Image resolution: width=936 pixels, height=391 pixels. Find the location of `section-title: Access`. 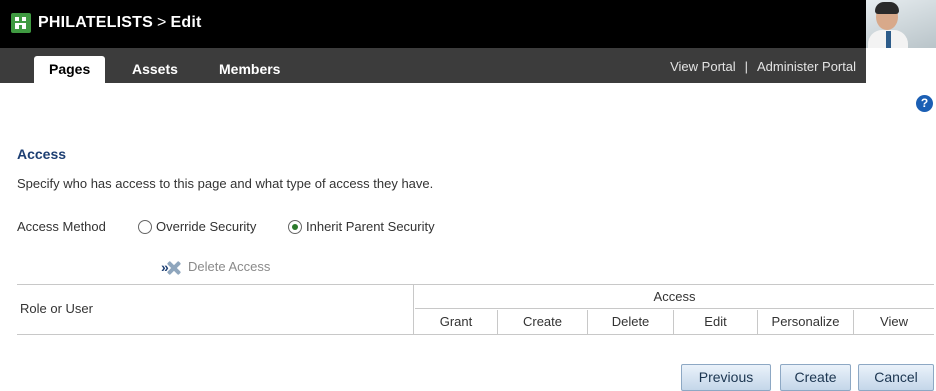

section-title: Access is located at coordinates (42, 154).